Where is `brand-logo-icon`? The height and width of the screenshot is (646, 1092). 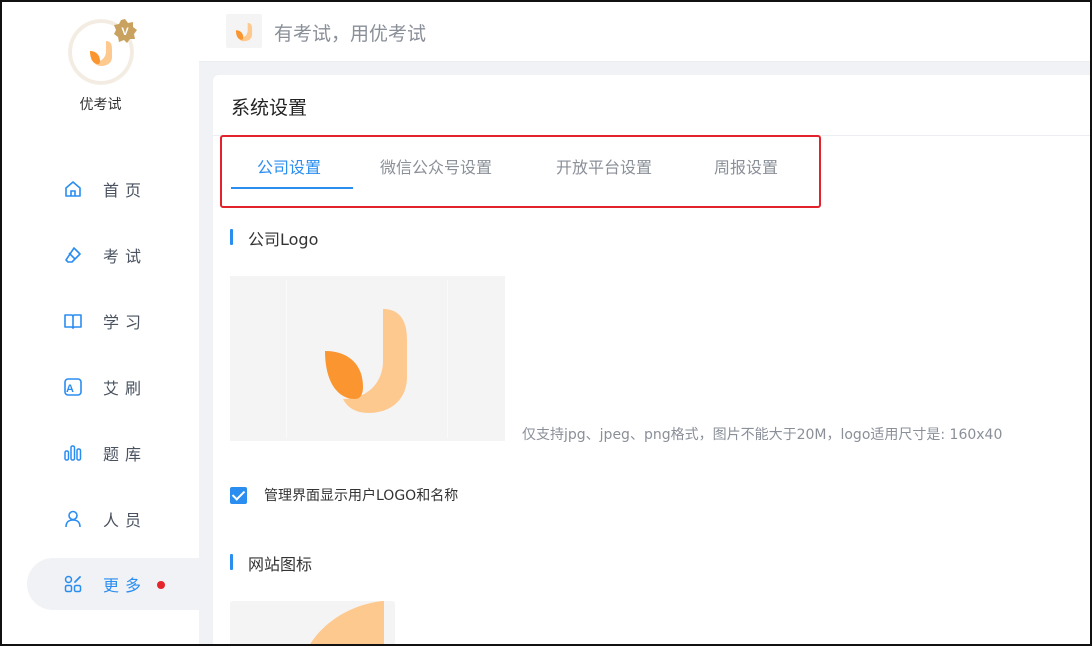
brand-logo-icon is located at coordinates (244, 32).